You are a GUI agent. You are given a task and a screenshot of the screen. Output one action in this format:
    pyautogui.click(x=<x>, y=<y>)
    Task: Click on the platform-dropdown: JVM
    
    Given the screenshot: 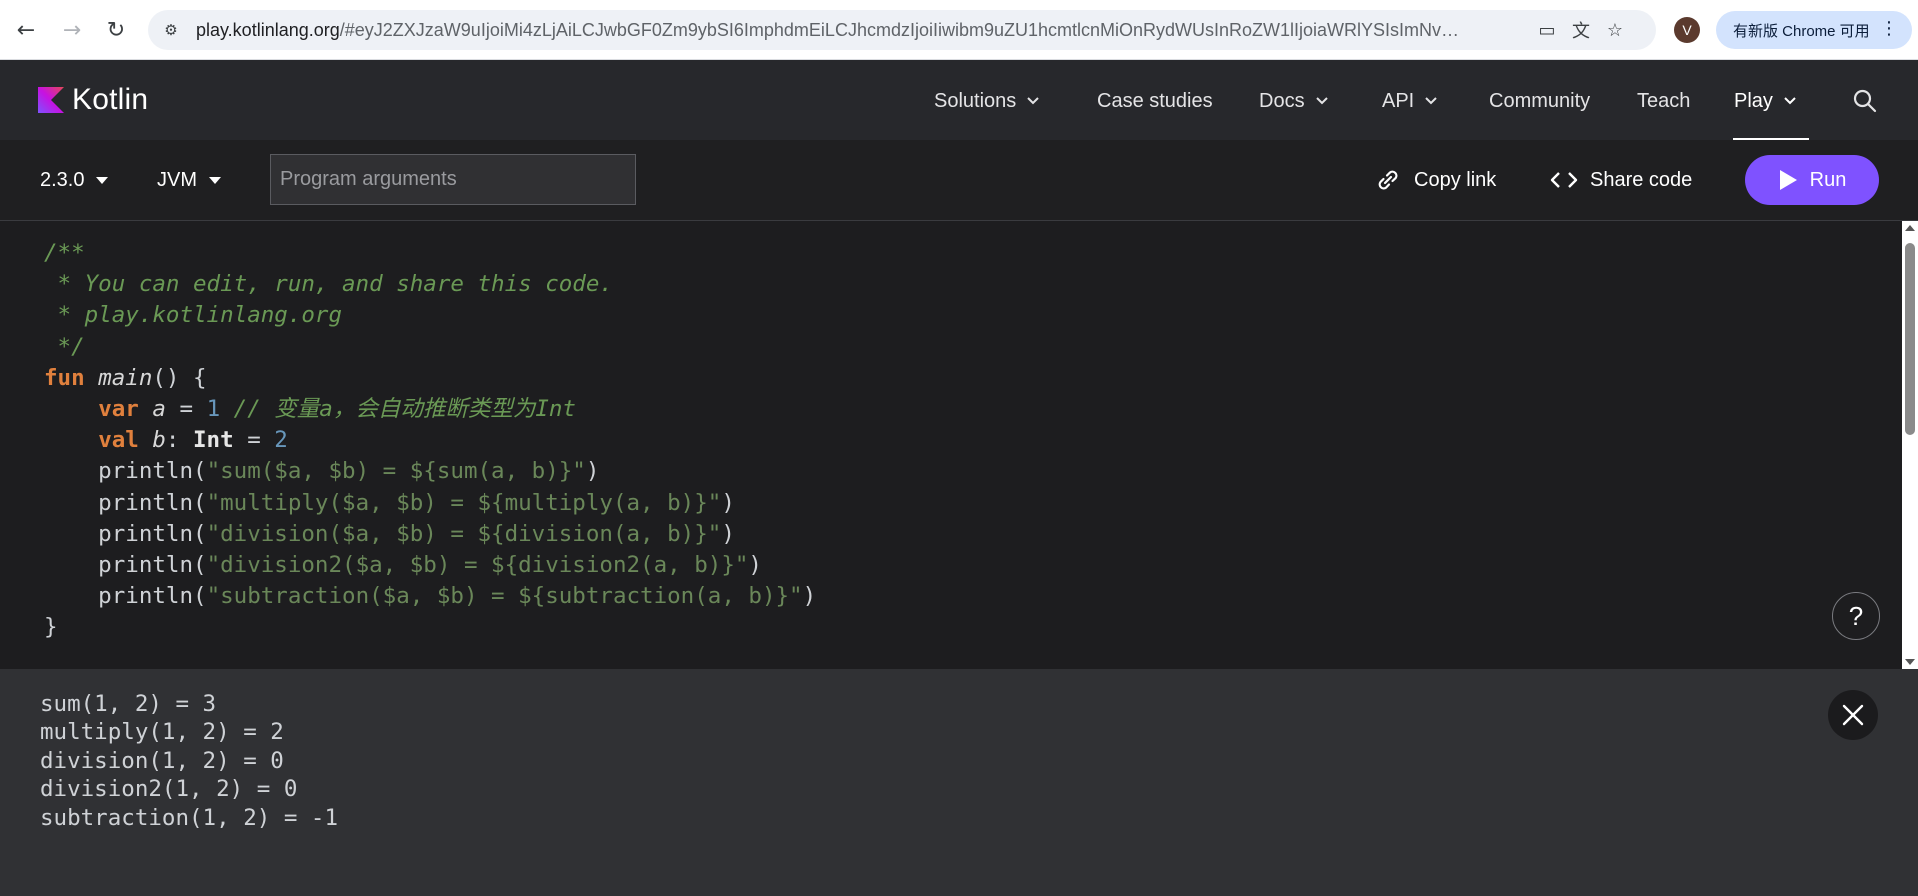 What is the action you would take?
    pyautogui.click(x=189, y=180)
    